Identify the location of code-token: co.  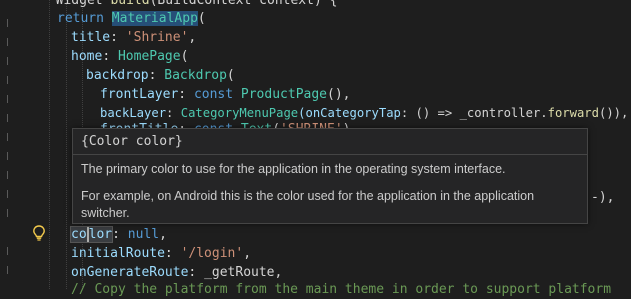
(79, 234).